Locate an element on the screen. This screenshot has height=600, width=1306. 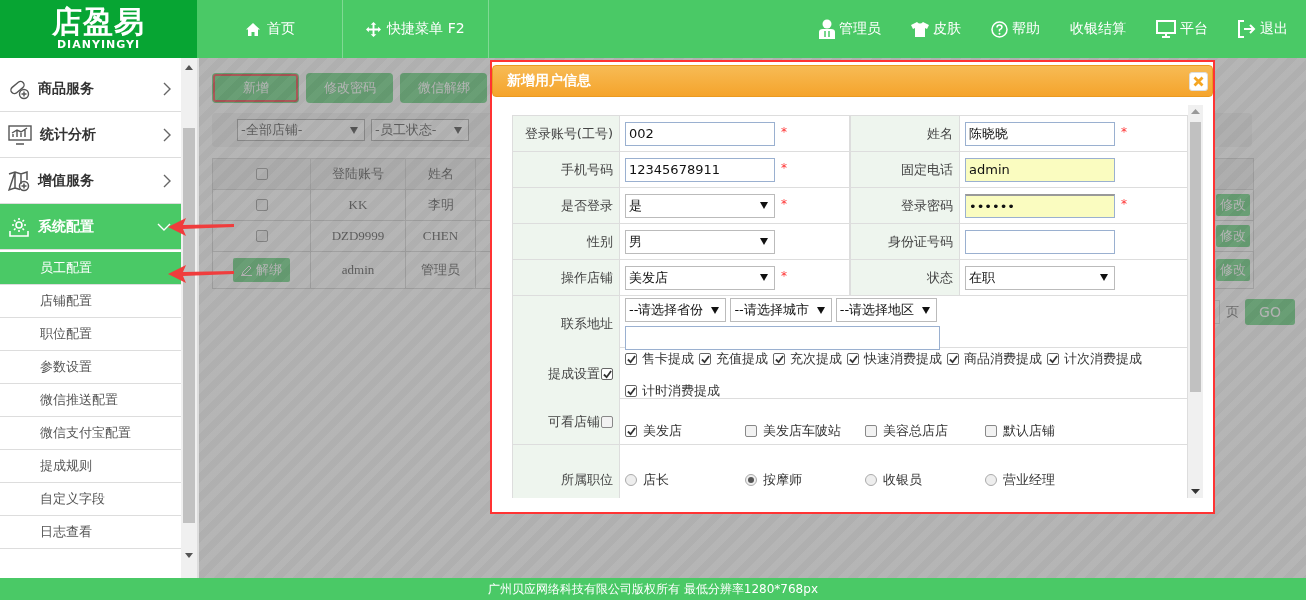
checkbox-label: 美容总店店 is located at coordinates (915, 431).